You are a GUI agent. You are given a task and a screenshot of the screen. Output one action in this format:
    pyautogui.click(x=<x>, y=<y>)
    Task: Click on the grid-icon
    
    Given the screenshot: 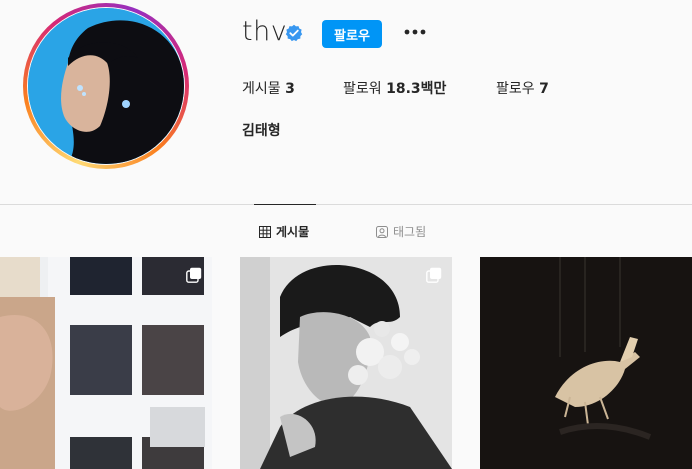 What is the action you would take?
    pyautogui.click(x=265, y=231)
    